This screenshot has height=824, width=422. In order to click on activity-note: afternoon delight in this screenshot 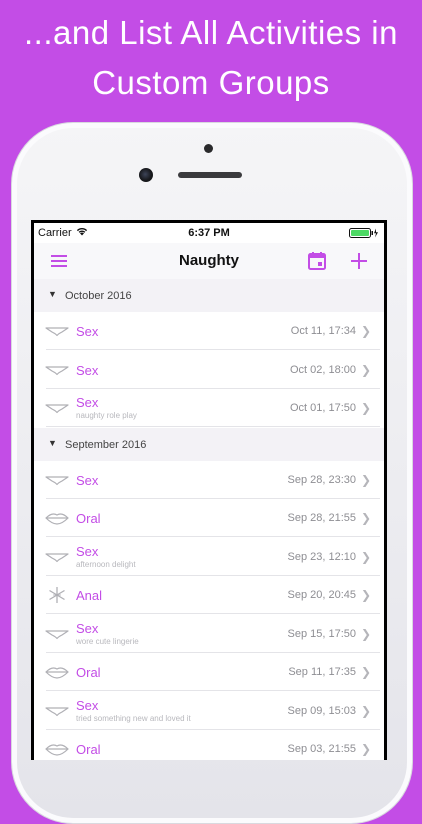, I will do `click(106, 564)`.